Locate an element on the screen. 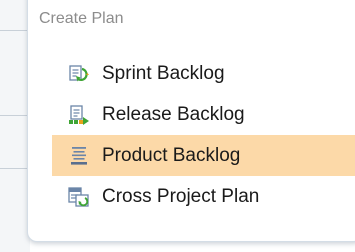  product-backlog-icon is located at coordinates (79, 156).